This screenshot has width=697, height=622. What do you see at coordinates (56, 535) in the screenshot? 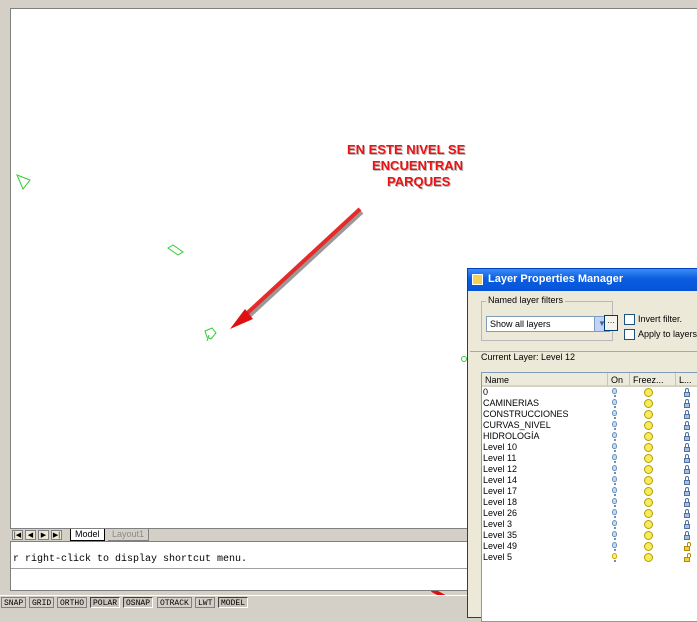
I see `last-tab-icon: ▶|` at bounding box center [56, 535].